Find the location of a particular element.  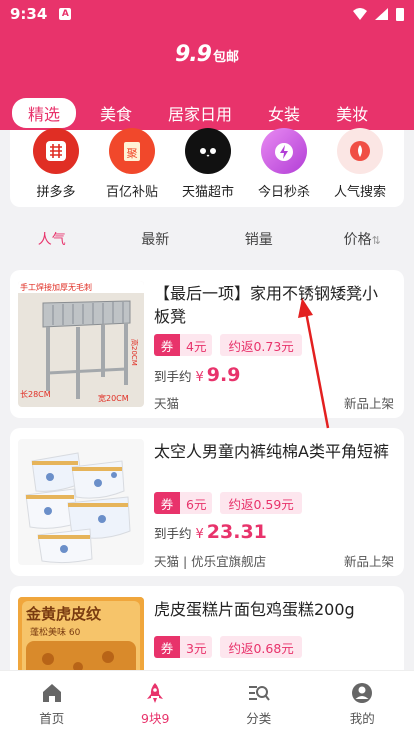

coupon-value: 4元 is located at coordinates (196, 345).